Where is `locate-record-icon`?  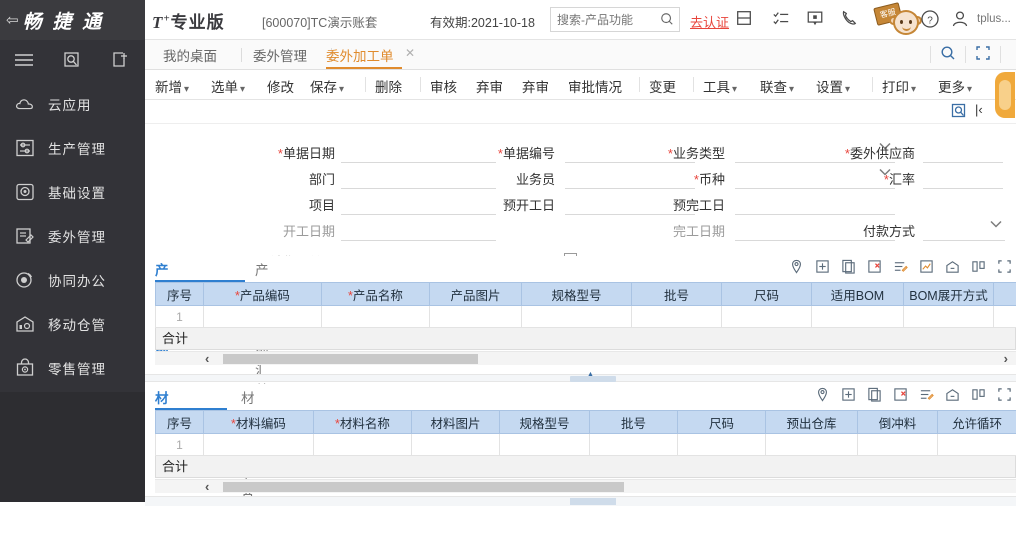
locate-record-icon is located at coordinates (959, 112).